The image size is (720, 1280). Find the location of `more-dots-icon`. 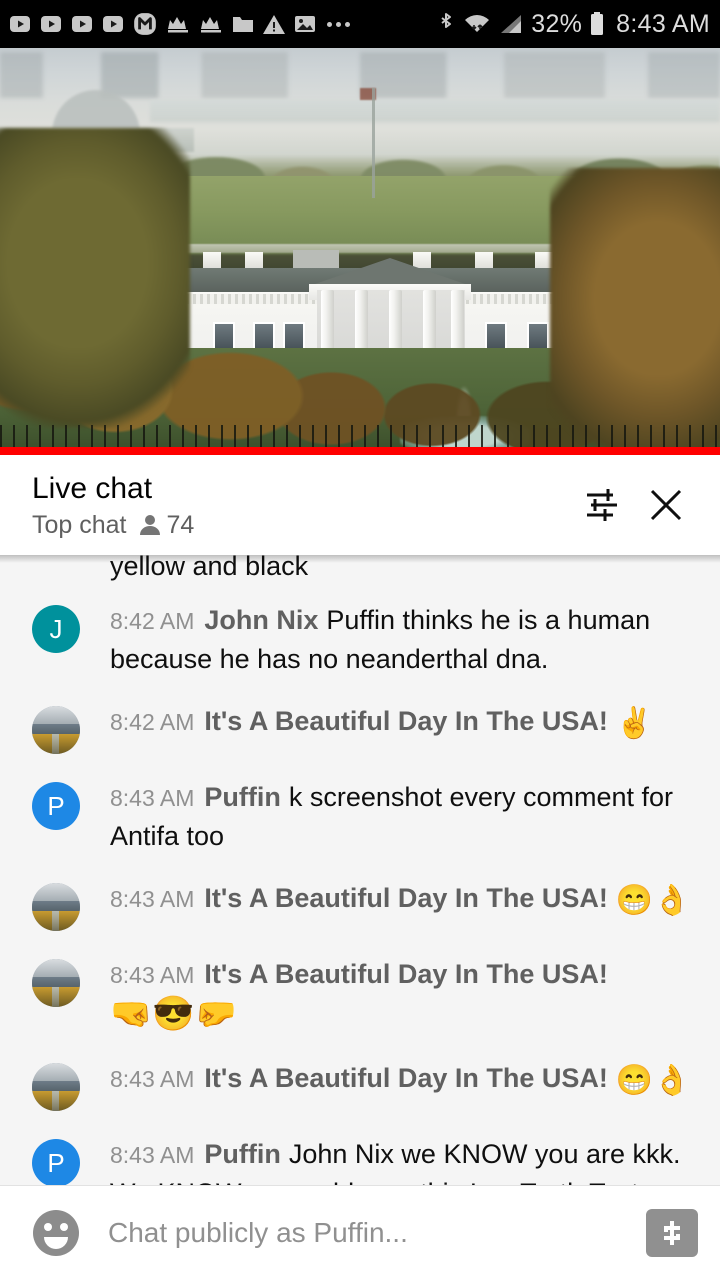

more-dots-icon is located at coordinates (338, 24).